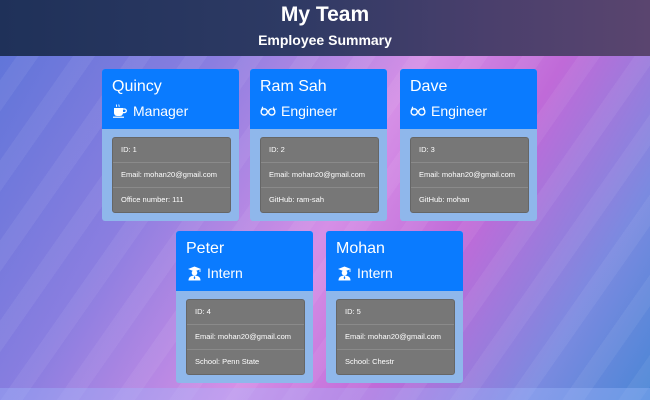 This screenshot has height=400, width=650. Describe the element at coordinates (370, 361) in the screenshot. I see `employee-school: School: Chestr` at that location.